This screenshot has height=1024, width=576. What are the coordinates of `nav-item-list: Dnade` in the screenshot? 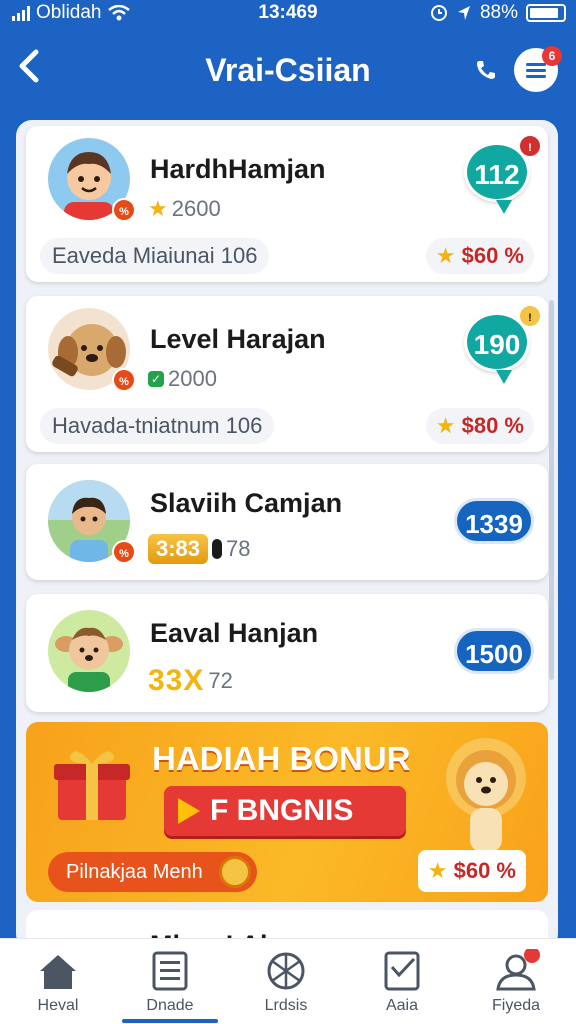 It's located at (170, 982).